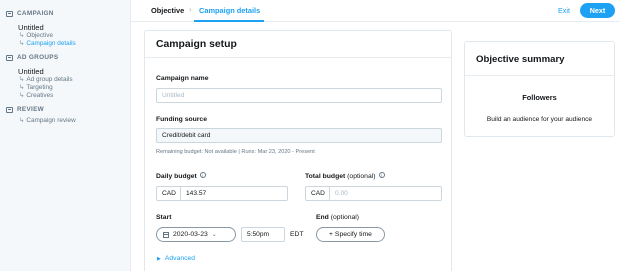  Describe the element at coordinates (159, 258) in the screenshot. I see `caret-right-icon: ▶` at that location.